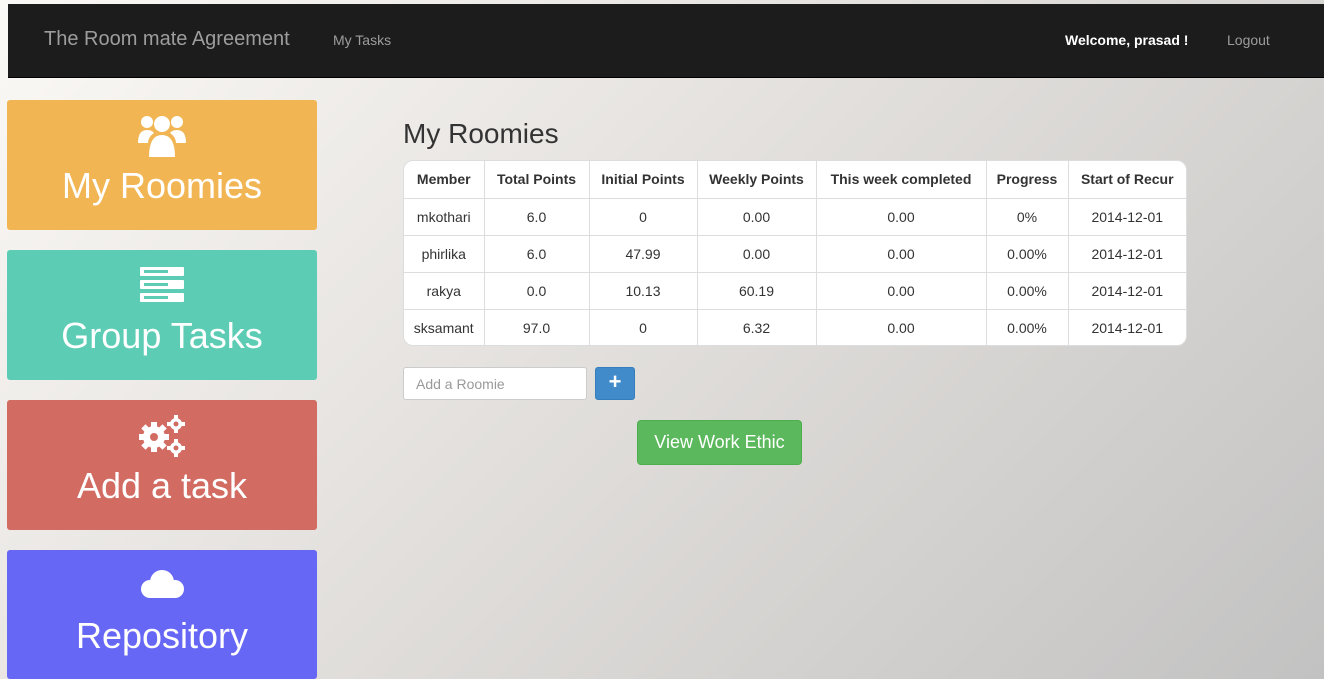 Image resolution: width=1324 pixels, height=679 pixels. I want to click on table-cell: 6.32, so click(757, 327).